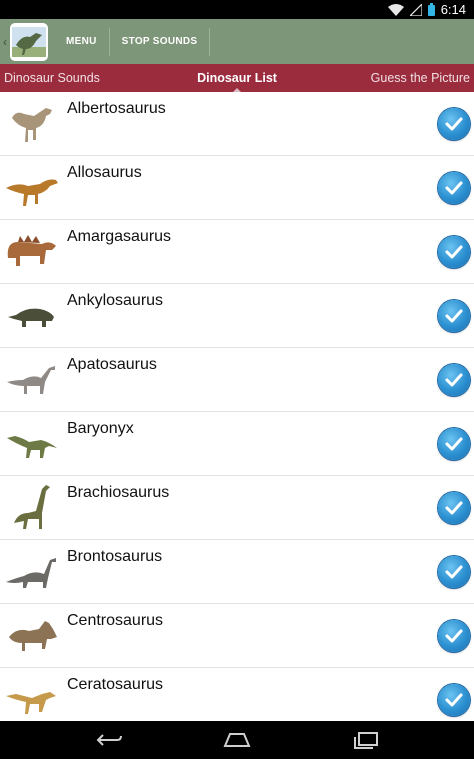 This screenshot has height=759, width=474. What do you see at coordinates (32, 252) in the screenshot?
I see `amargasaurus-image` at bounding box center [32, 252].